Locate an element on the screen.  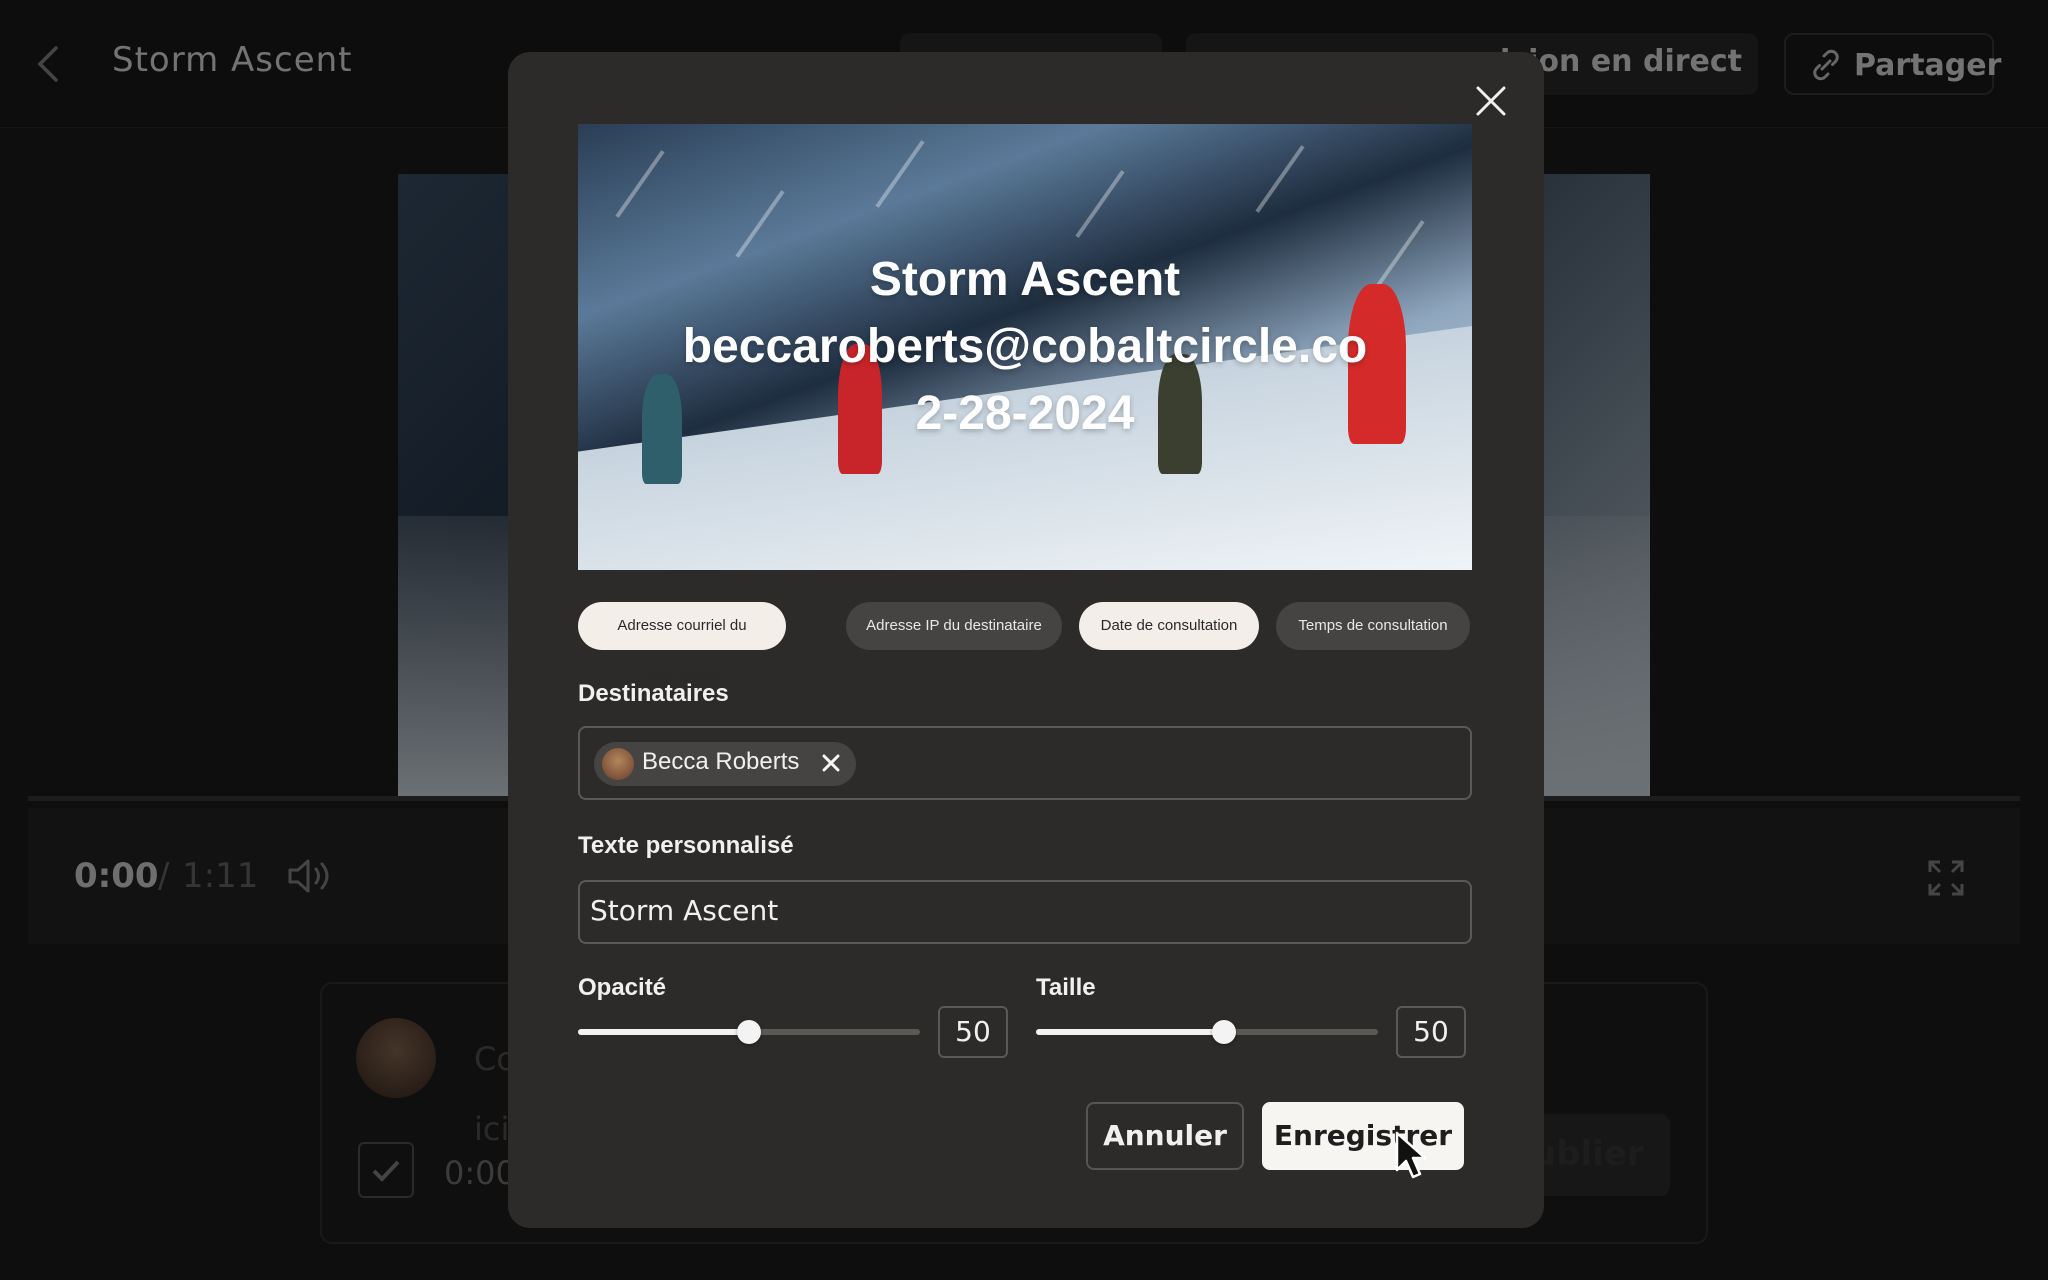
remove-recipient-button is located at coordinates (831, 765).